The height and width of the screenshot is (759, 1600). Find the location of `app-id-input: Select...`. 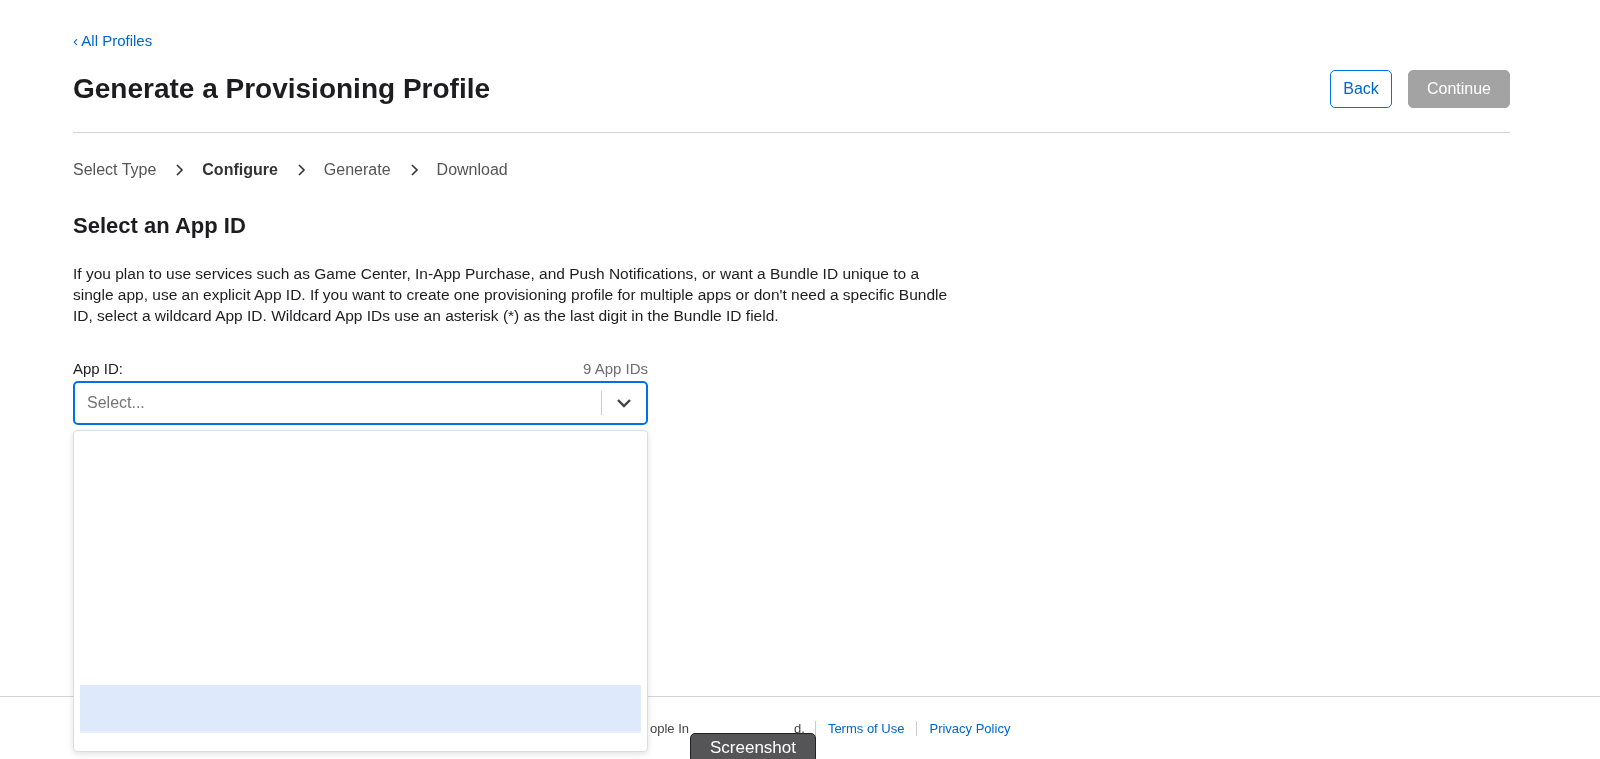

app-id-input: Select... is located at coordinates (338, 403).